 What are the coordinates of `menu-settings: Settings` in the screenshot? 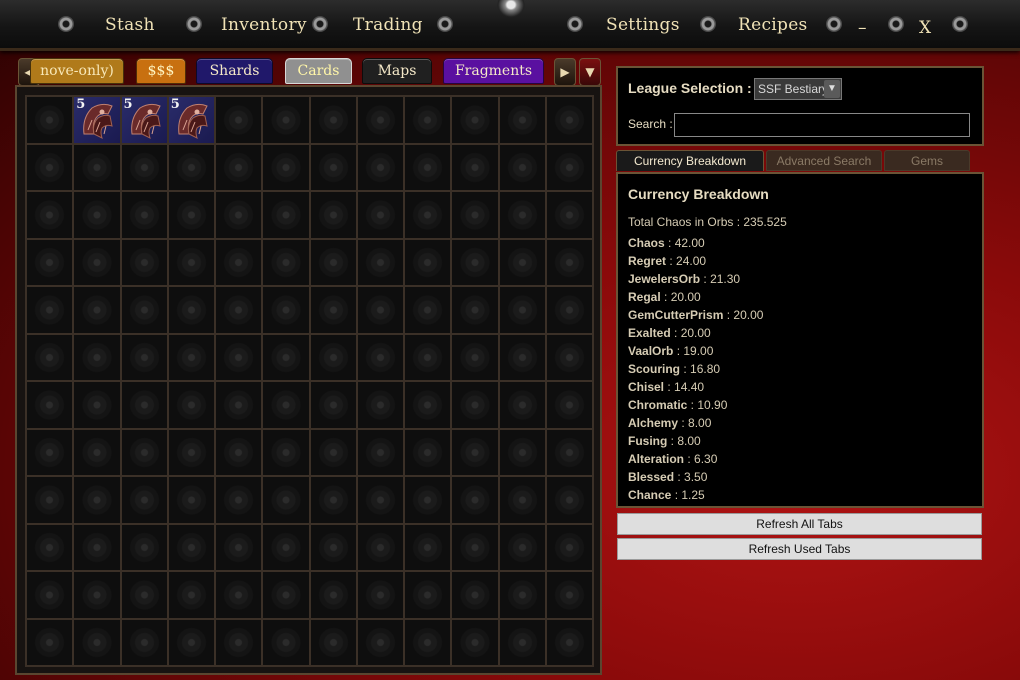 It's located at (643, 25).